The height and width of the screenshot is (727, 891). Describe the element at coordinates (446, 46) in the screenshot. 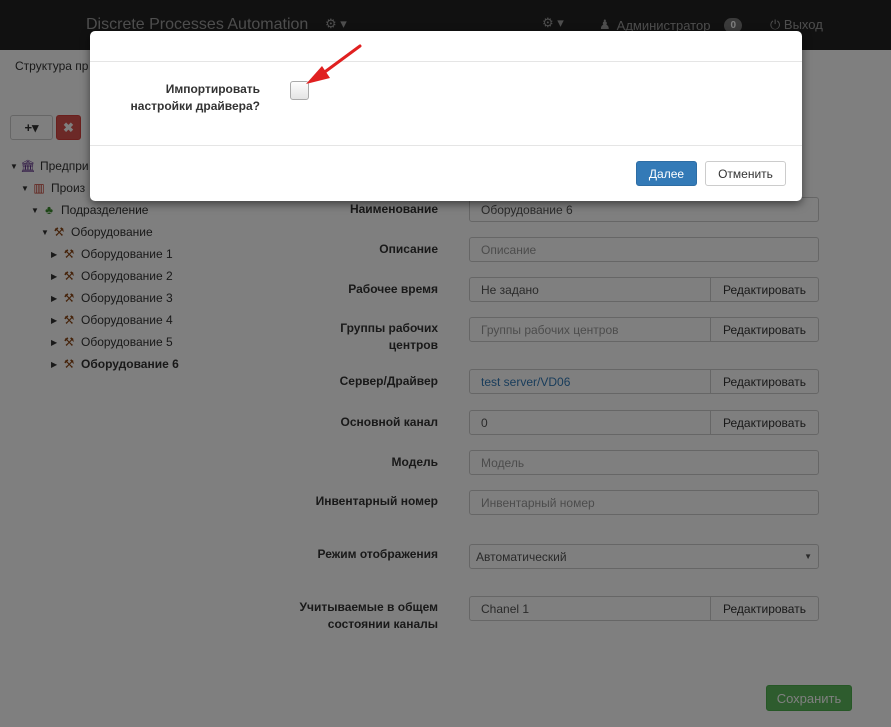

I see `modal-header` at that location.